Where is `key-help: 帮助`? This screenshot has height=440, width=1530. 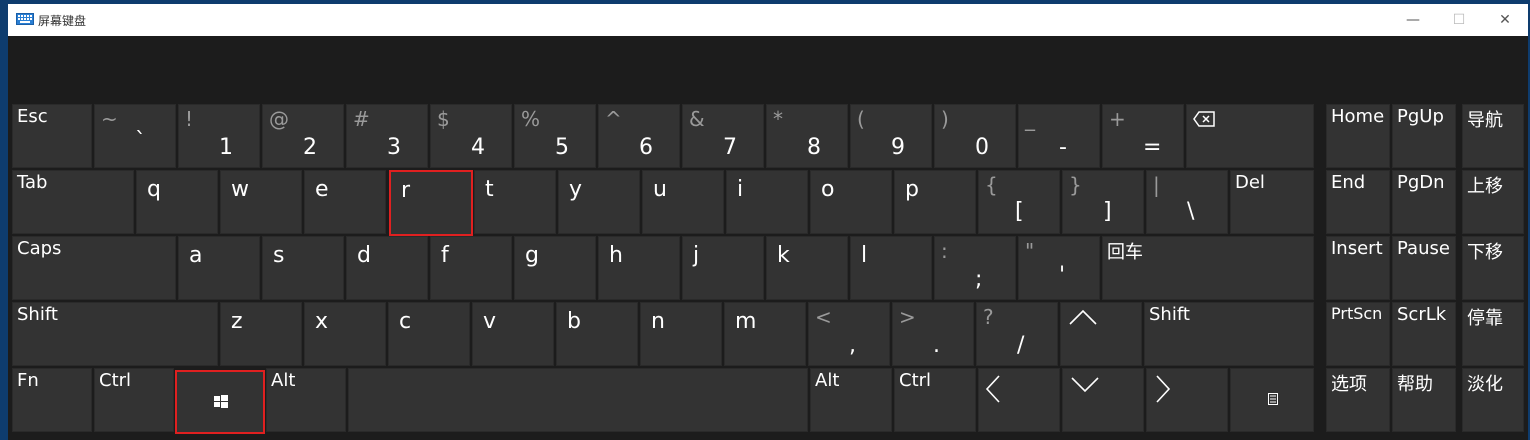
key-help: 帮助 is located at coordinates (1424, 400).